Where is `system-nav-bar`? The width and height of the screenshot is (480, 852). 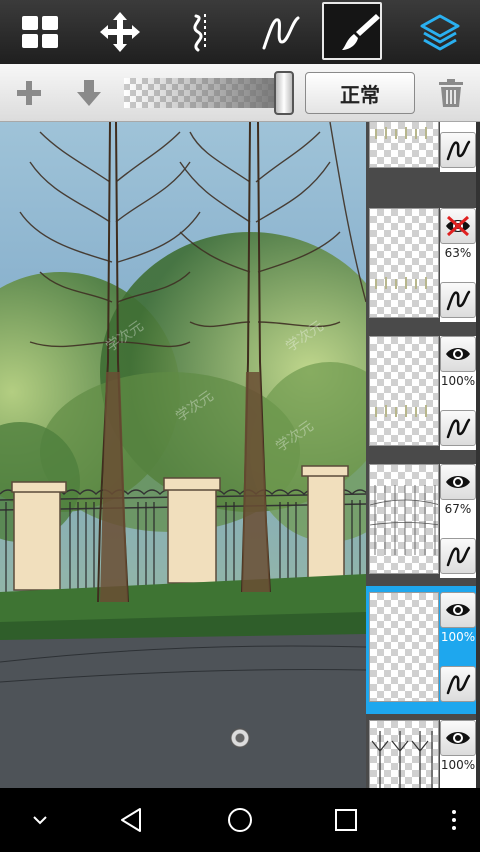 system-nav-bar is located at coordinates (240, 820).